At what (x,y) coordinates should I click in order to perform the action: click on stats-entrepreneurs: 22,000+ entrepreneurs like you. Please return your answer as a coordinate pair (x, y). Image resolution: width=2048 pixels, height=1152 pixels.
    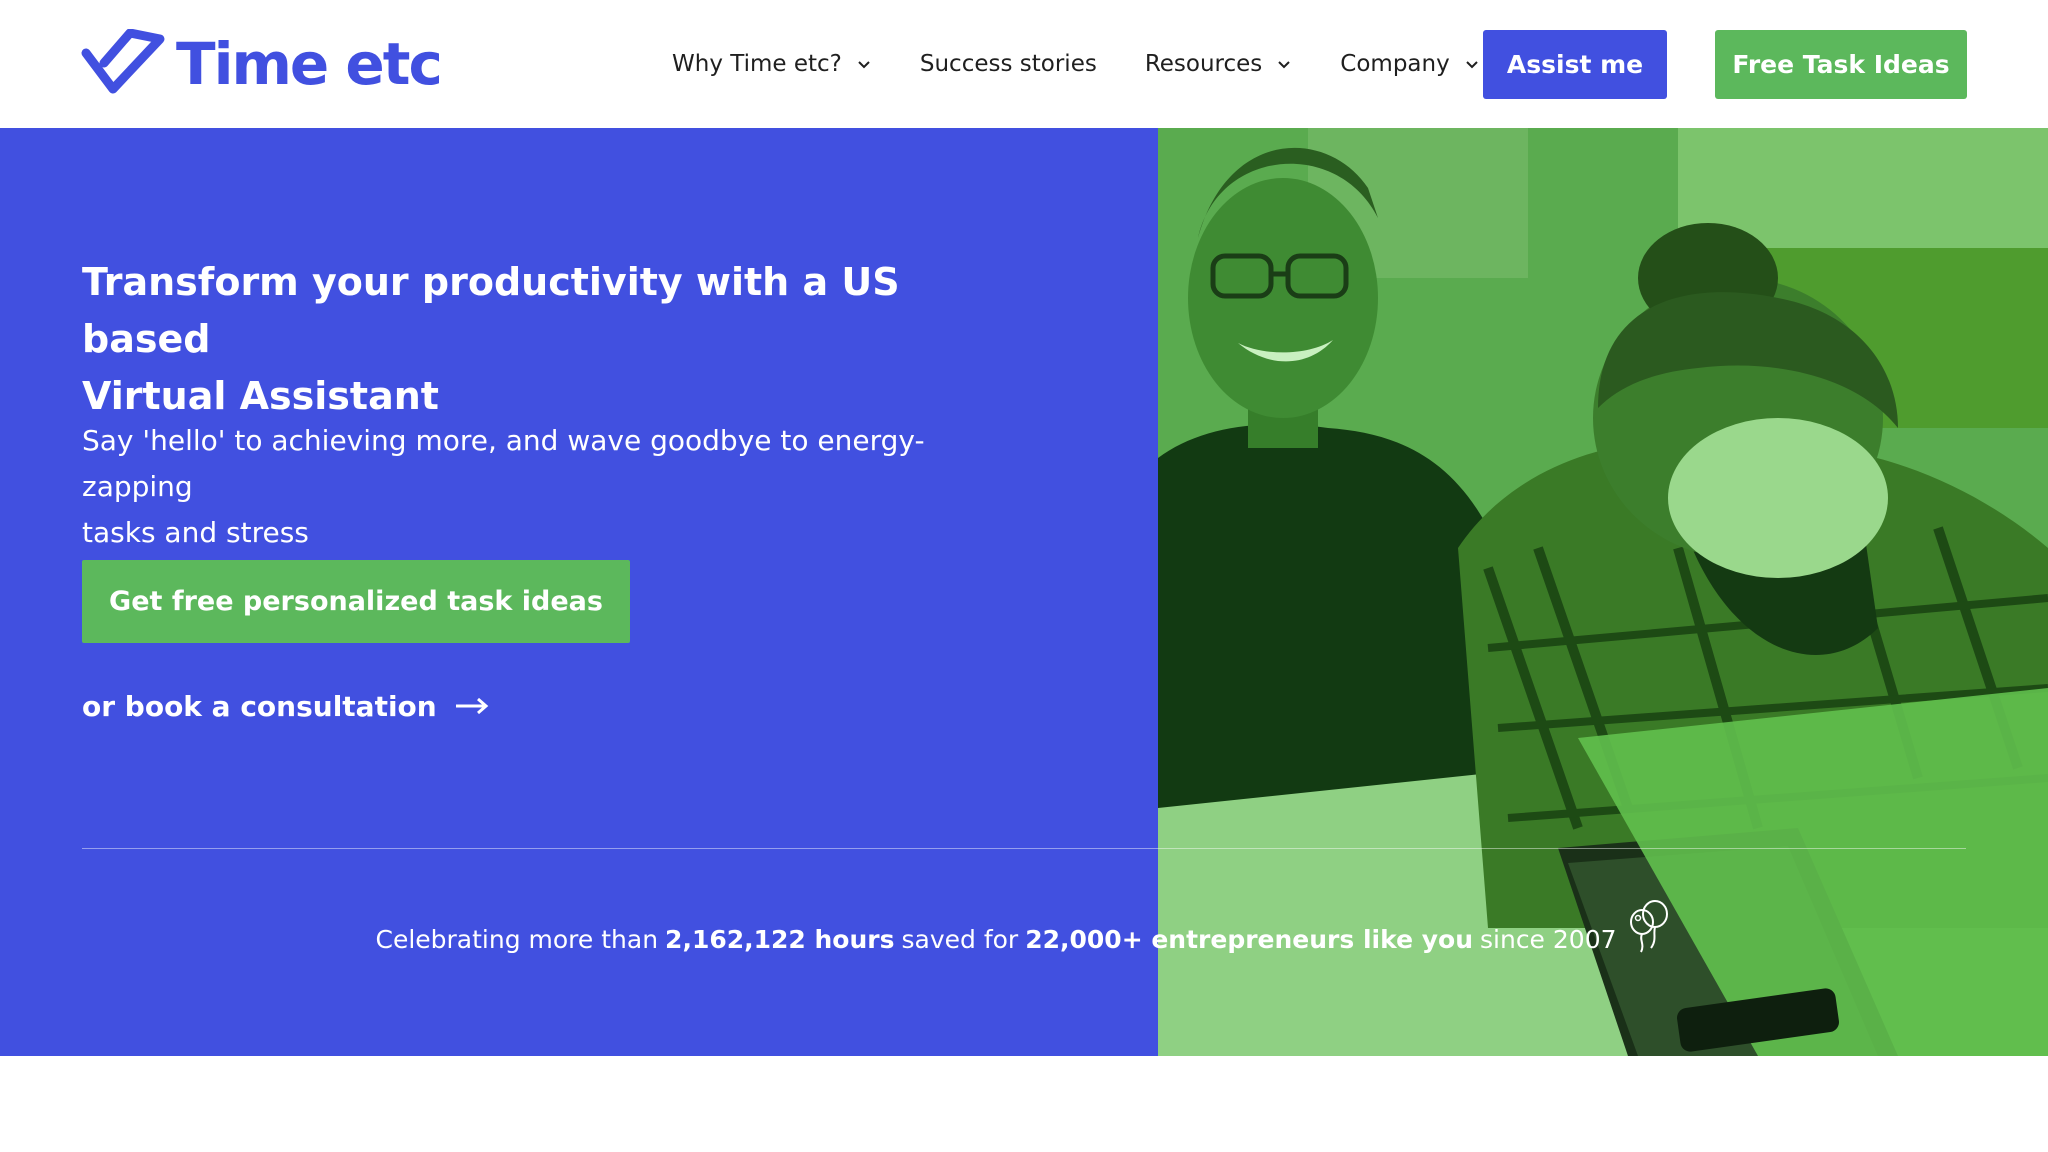
    Looking at the image, I should click on (1249, 939).